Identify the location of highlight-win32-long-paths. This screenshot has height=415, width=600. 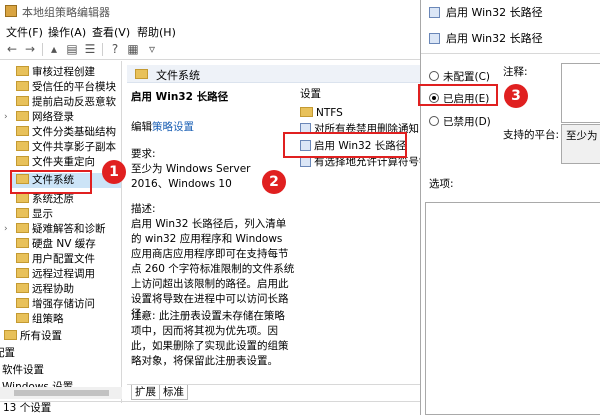
(345, 145).